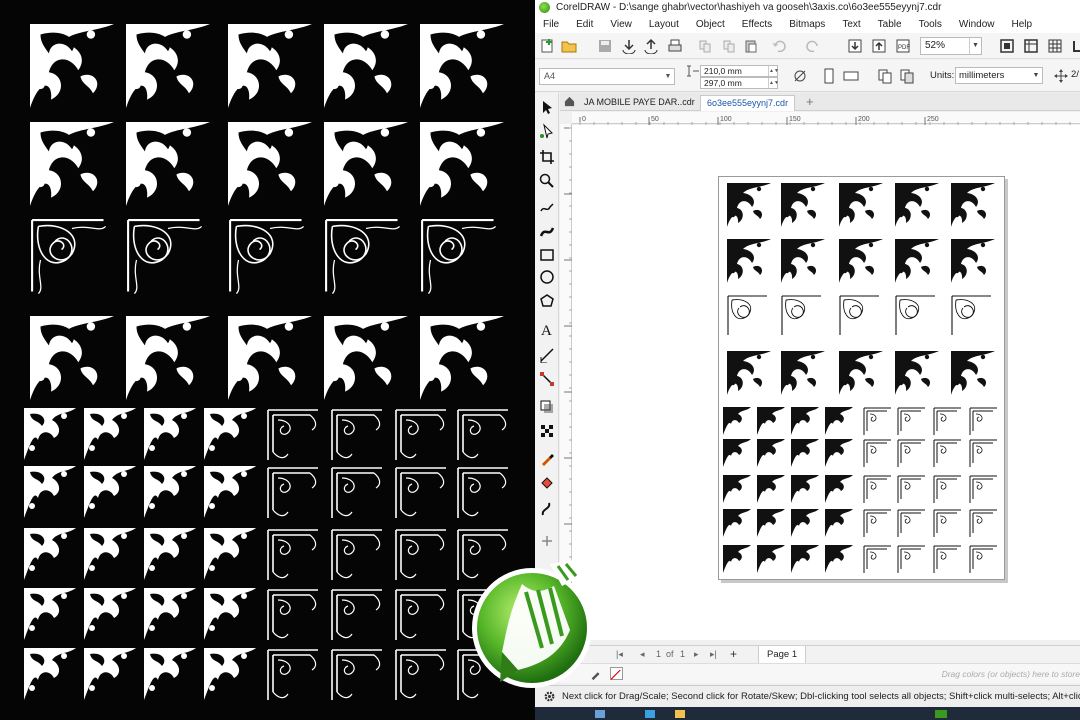 The height and width of the screenshot is (720, 1080). Describe the element at coordinates (977, 24) in the screenshot. I see `menu-window: Window` at that location.